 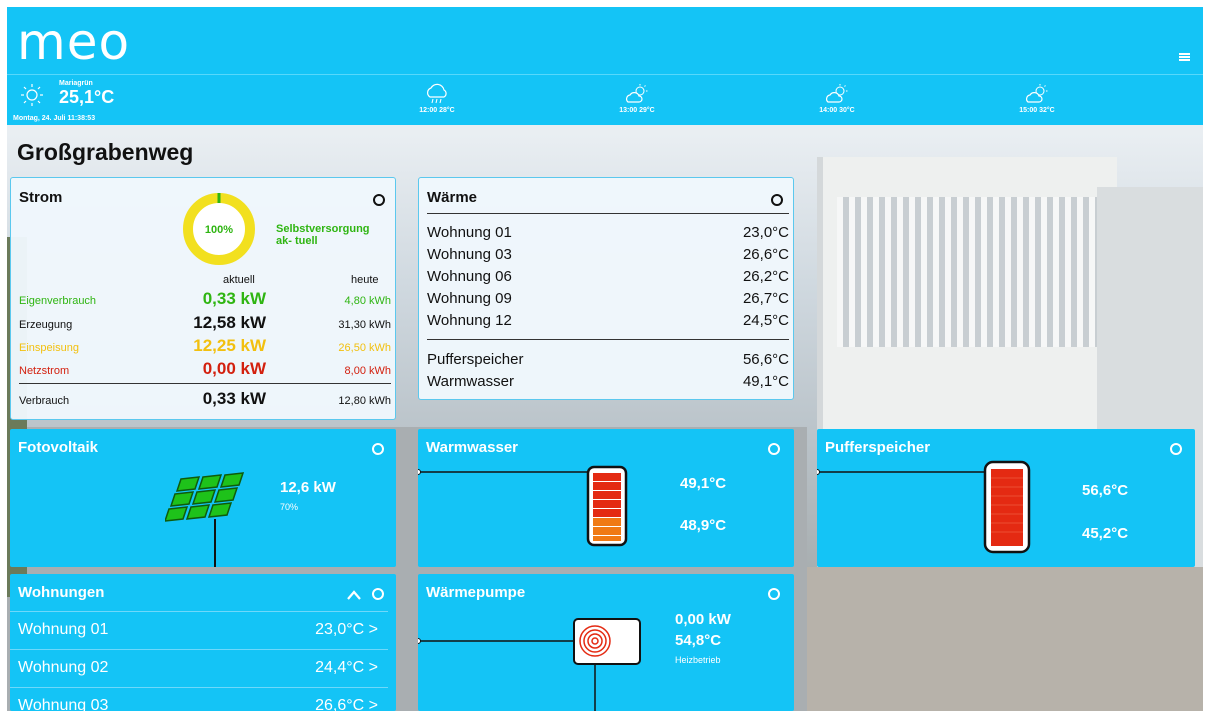 I want to click on strom-row-eigenverbrauch: Eigenverbrauch 0,33 kW 4,80 kWh, so click(x=205, y=298).